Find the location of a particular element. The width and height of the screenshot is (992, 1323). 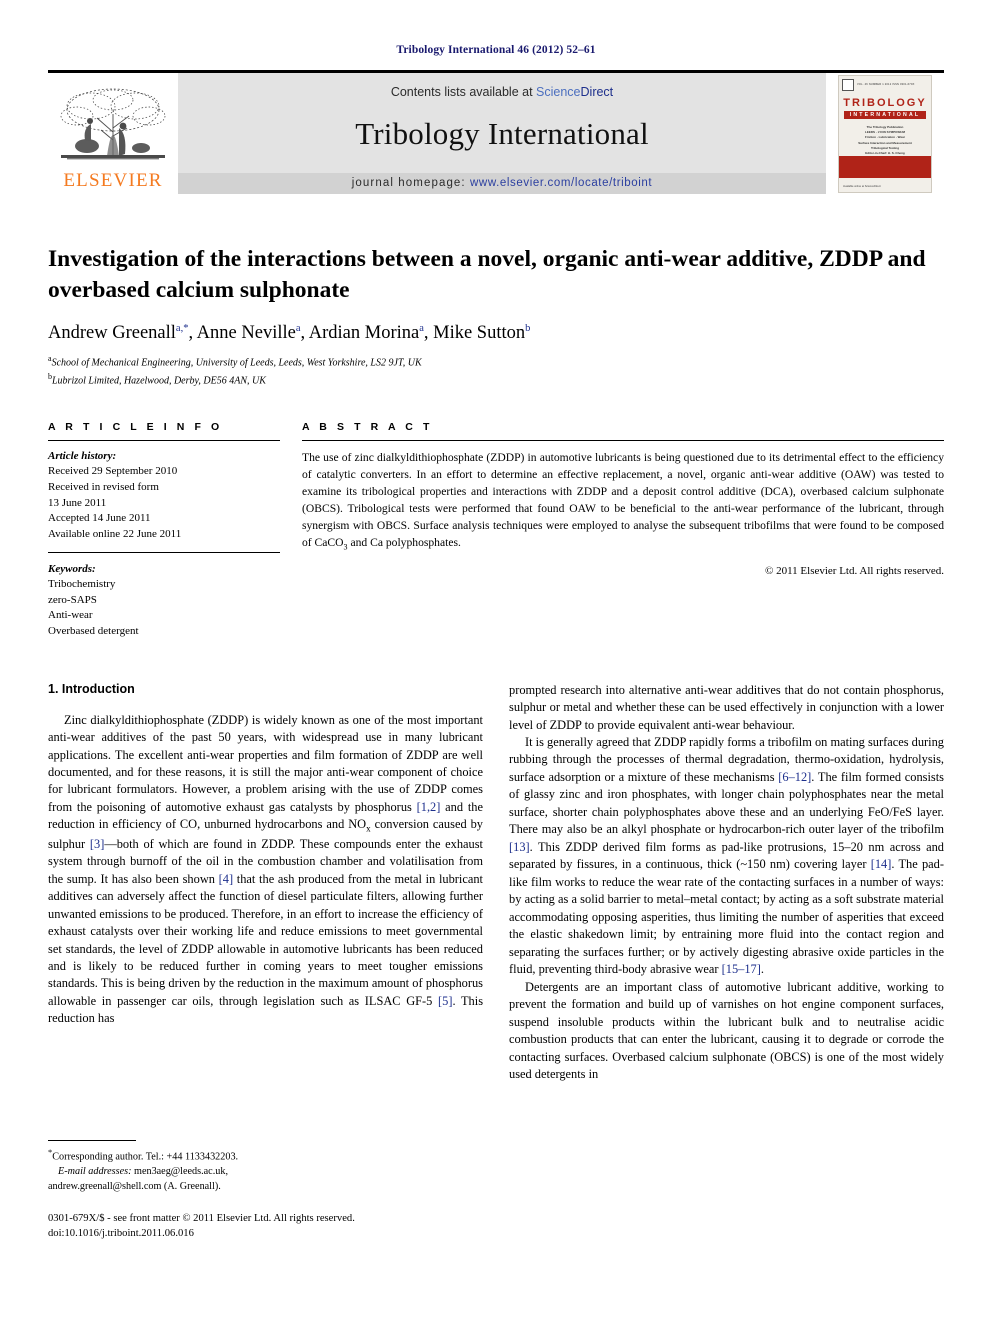

abstract-heading: A B S T R A C T is located at coordinates (367, 426).